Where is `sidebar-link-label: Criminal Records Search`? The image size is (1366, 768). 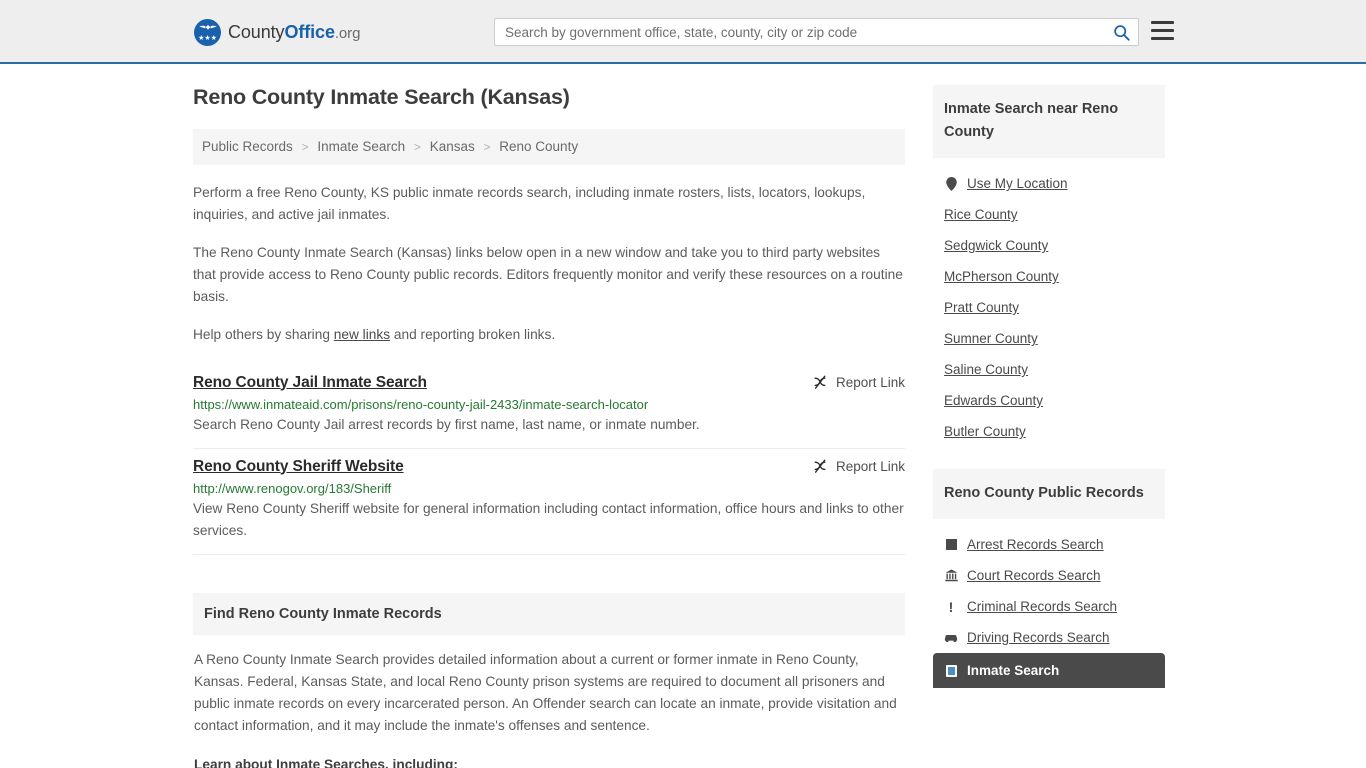 sidebar-link-label: Criminal Records Search is located at coordinates (1042, 606).